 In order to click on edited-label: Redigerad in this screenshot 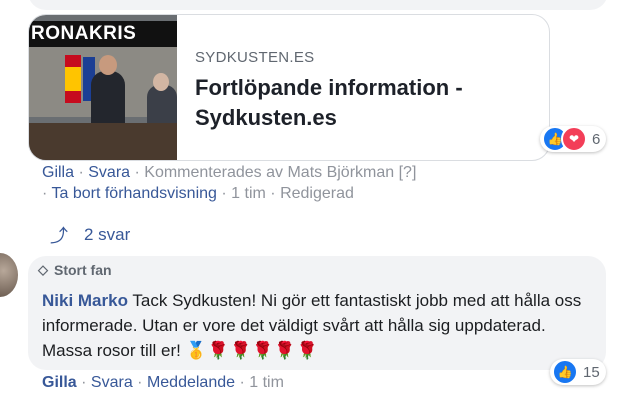, I will do `click(317, 193)`.